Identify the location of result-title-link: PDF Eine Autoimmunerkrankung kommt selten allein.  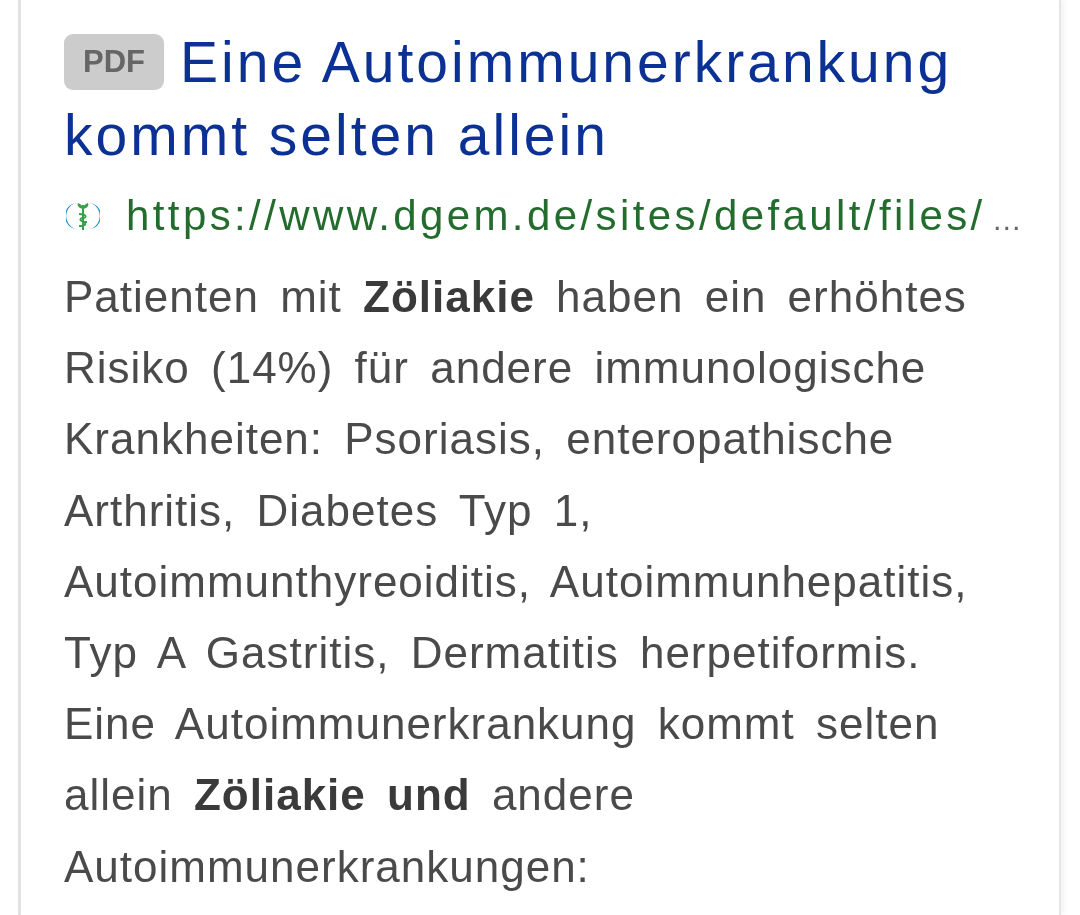
(514, 99).